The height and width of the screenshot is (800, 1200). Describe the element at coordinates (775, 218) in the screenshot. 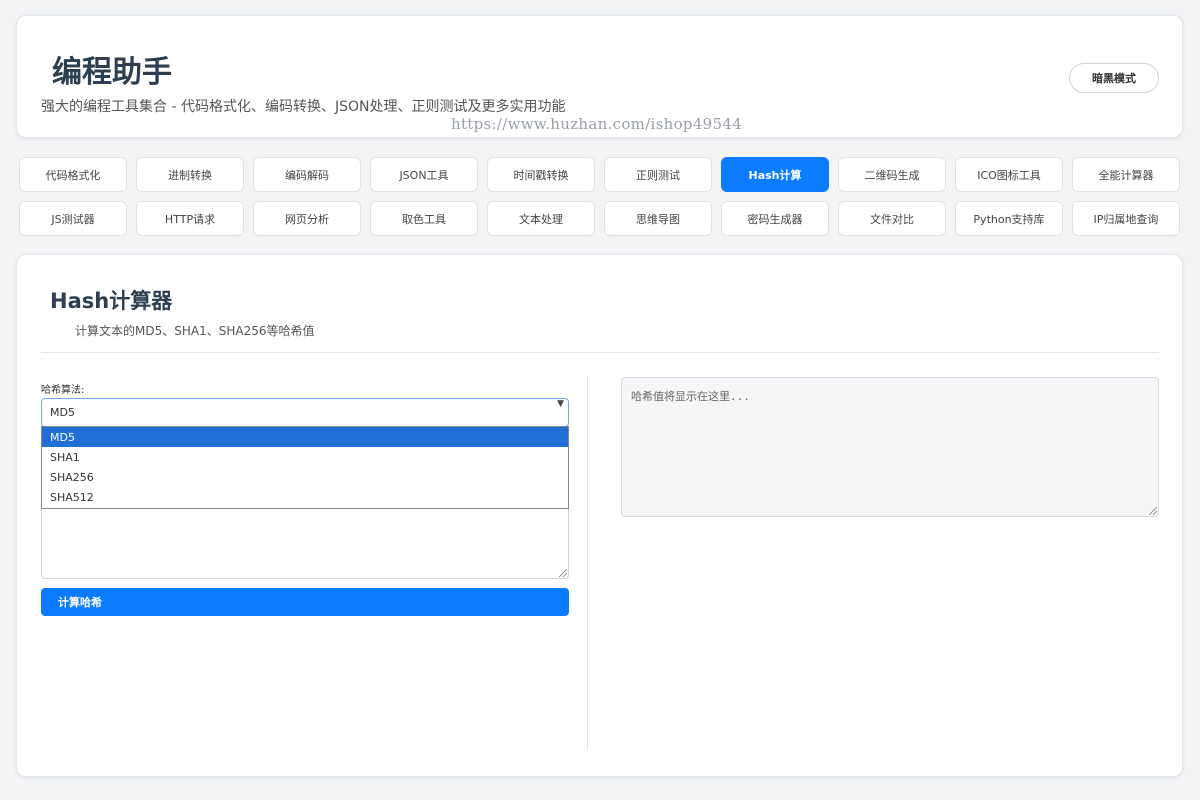

I see `tab-2-7: 密码生成器` at that location.